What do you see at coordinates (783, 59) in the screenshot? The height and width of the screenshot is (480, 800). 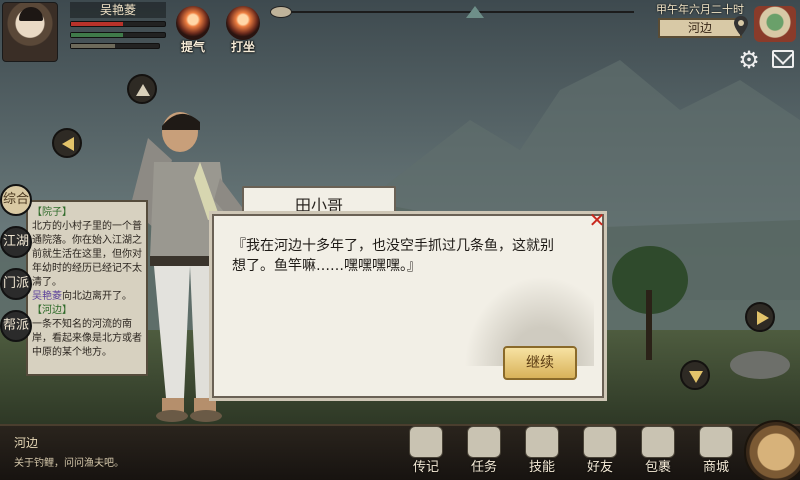 I see `mail-icon` at bounding box center [783, 59].